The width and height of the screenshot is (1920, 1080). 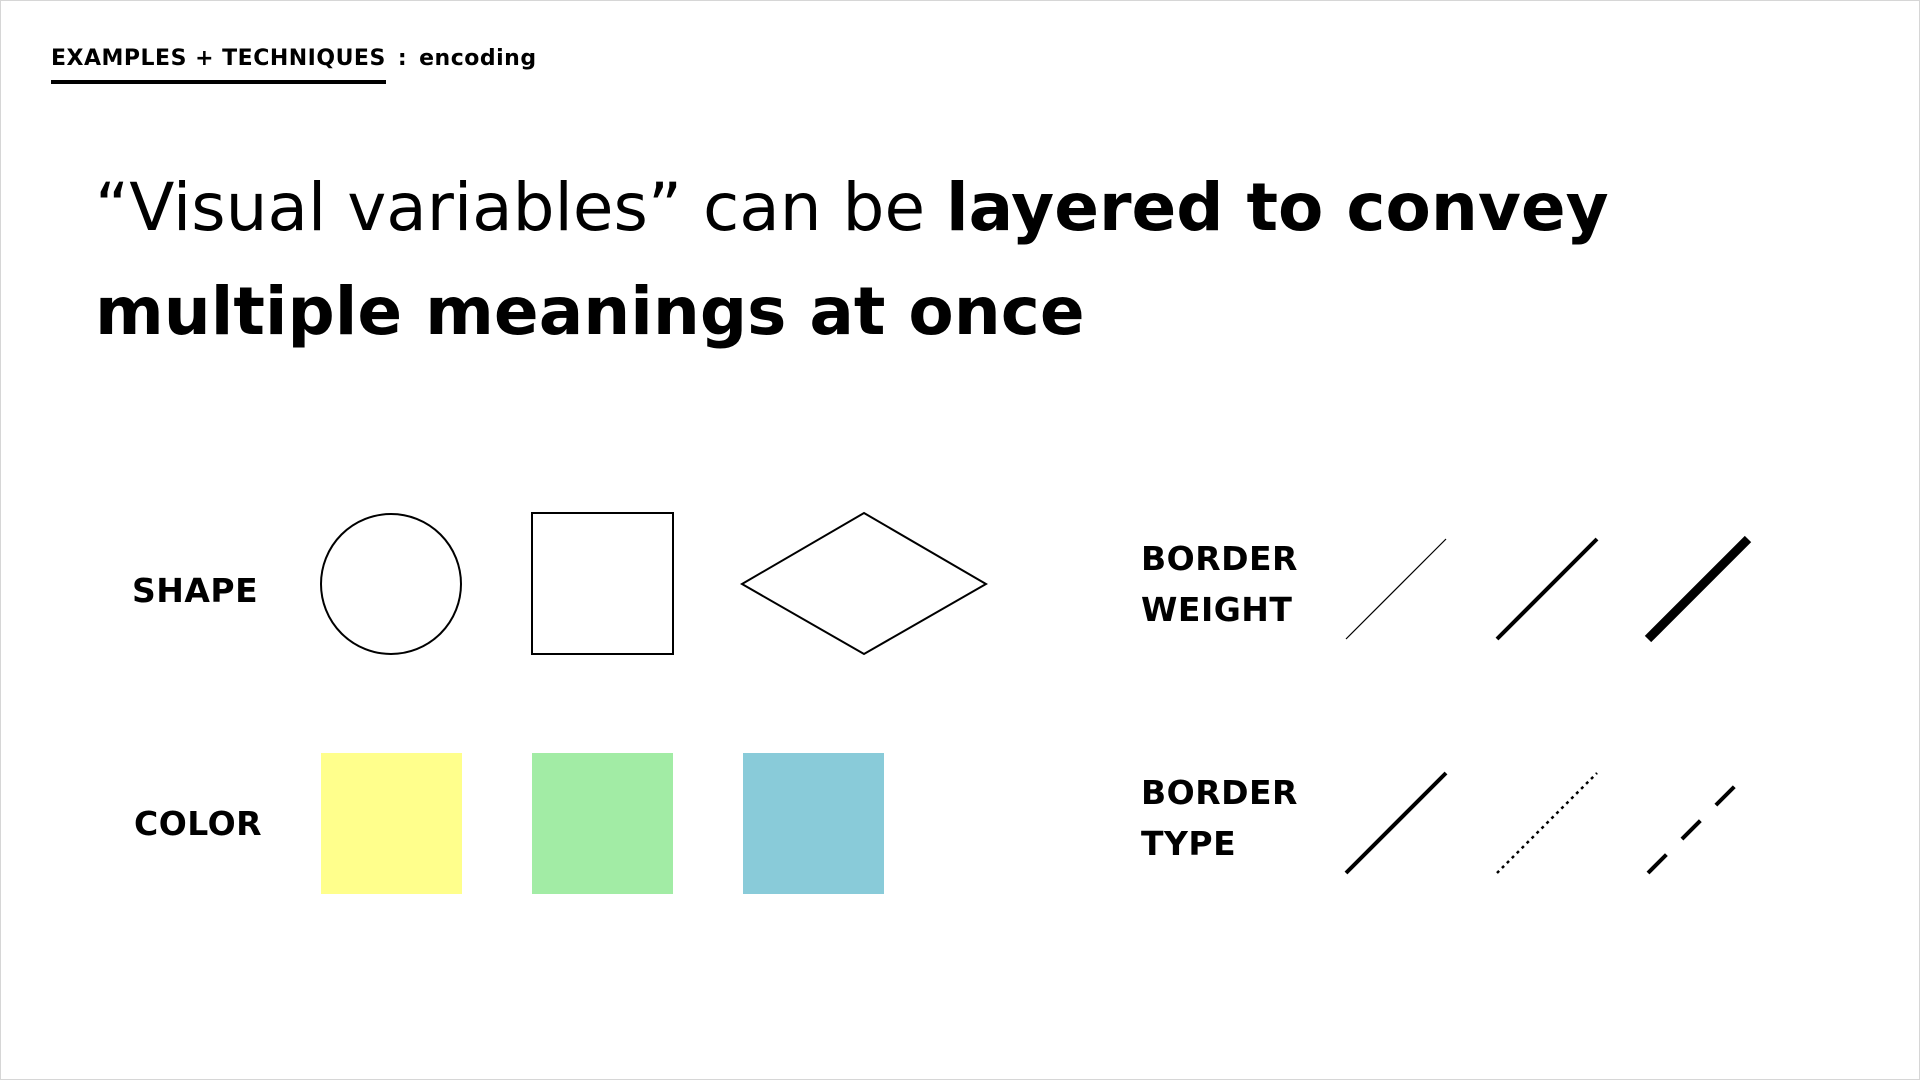 What do you see at coordinates (1698, 589) in the screenshot?
I see `thick-line-icon` at bounding box center [1698, 589].